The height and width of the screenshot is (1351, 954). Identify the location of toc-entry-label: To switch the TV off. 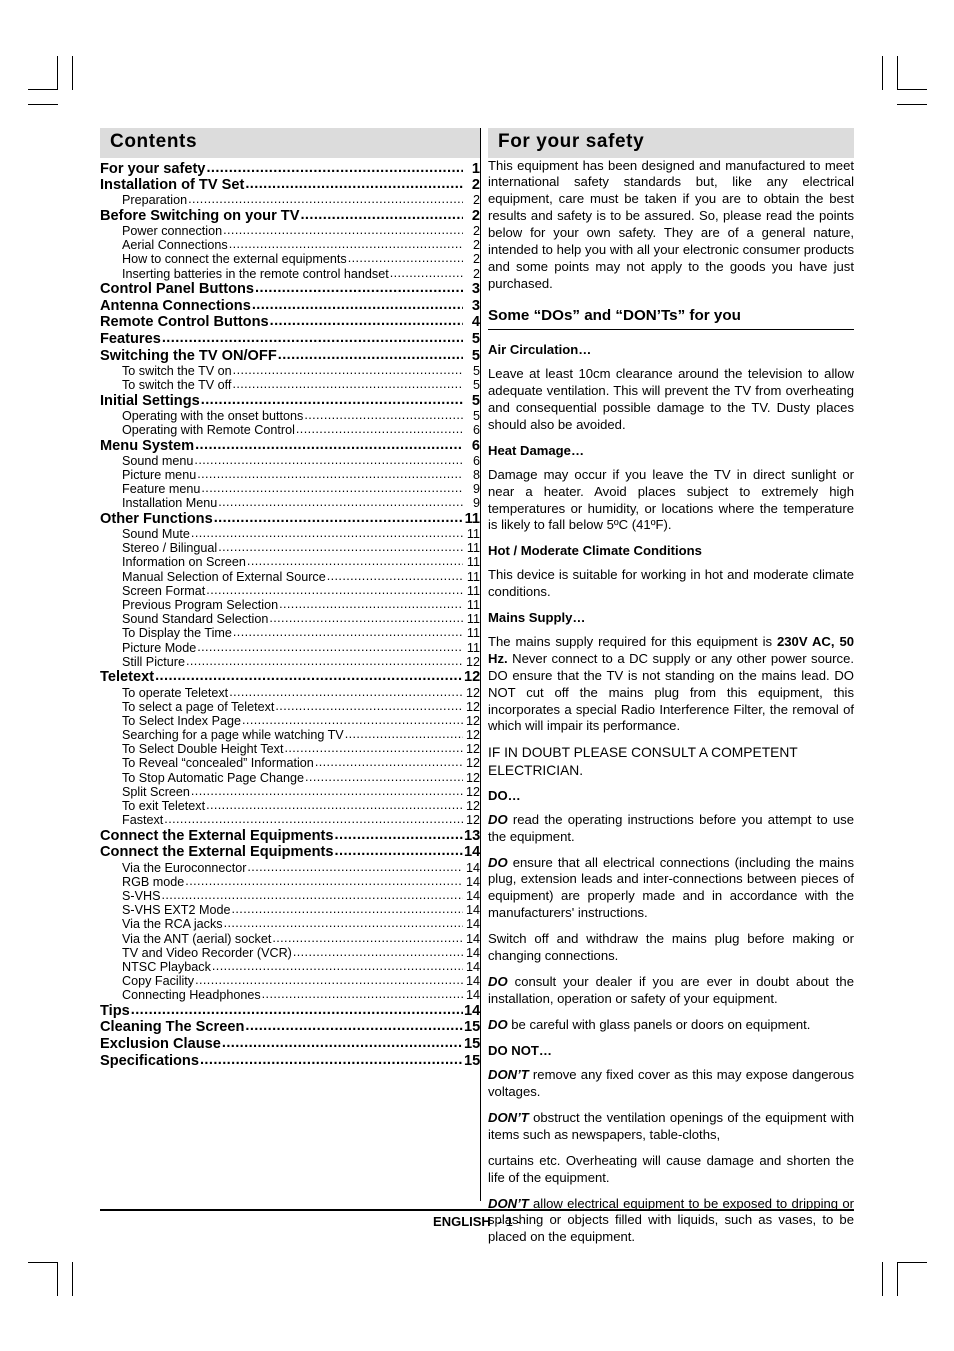
(177, 384).